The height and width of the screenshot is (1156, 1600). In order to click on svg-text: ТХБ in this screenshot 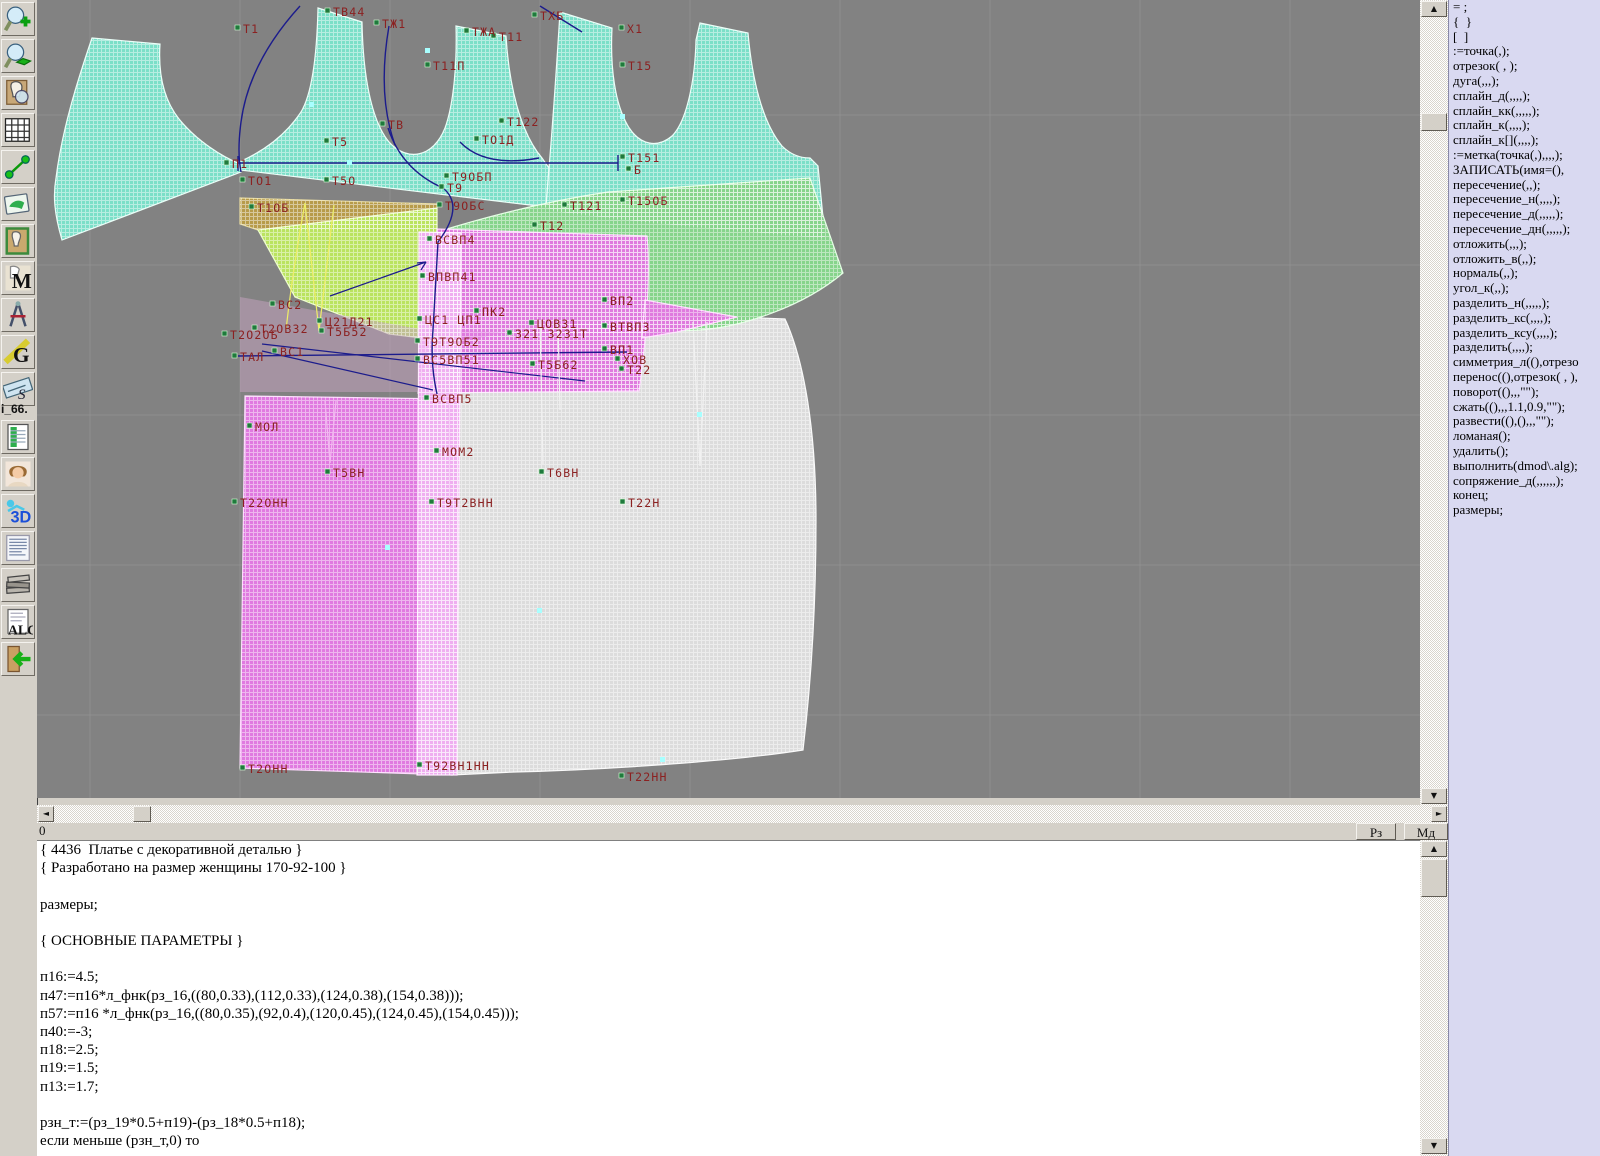, I will do `click(552, 16)`.